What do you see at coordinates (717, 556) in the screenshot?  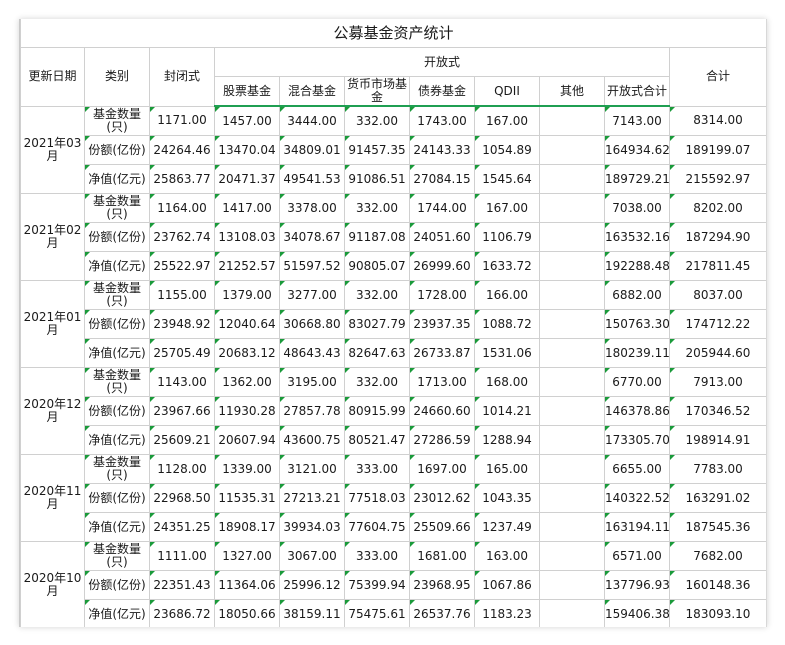 I see `total-value-cell: 7682.00` at bounding box center [717, 556].